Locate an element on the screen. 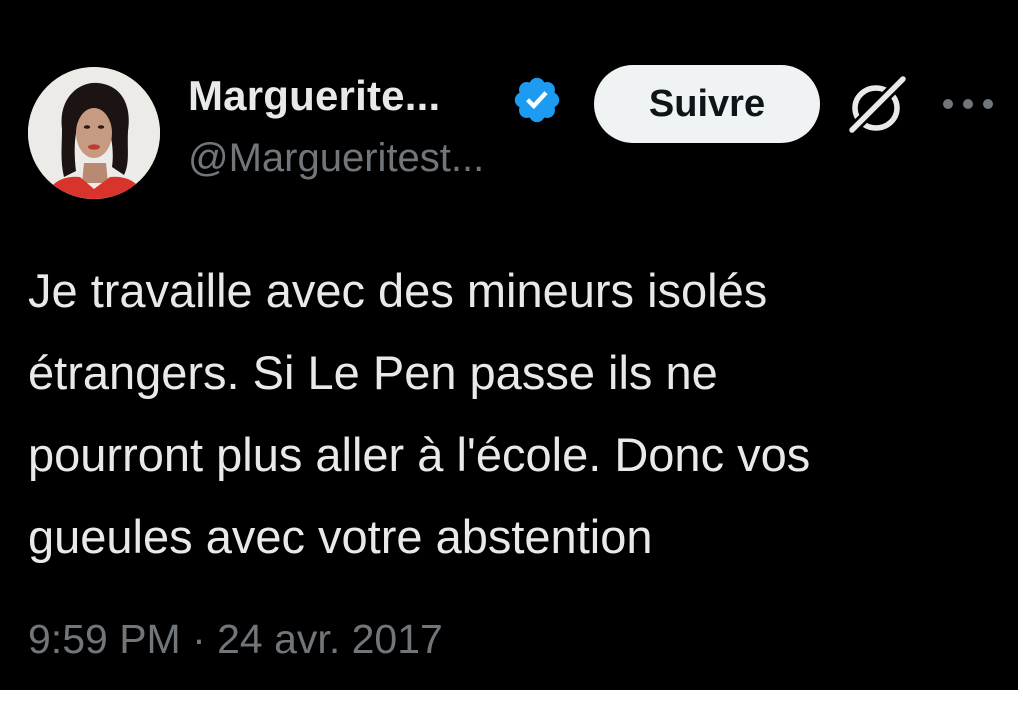  verified-badge-icon is located at coordinates (537, 100).